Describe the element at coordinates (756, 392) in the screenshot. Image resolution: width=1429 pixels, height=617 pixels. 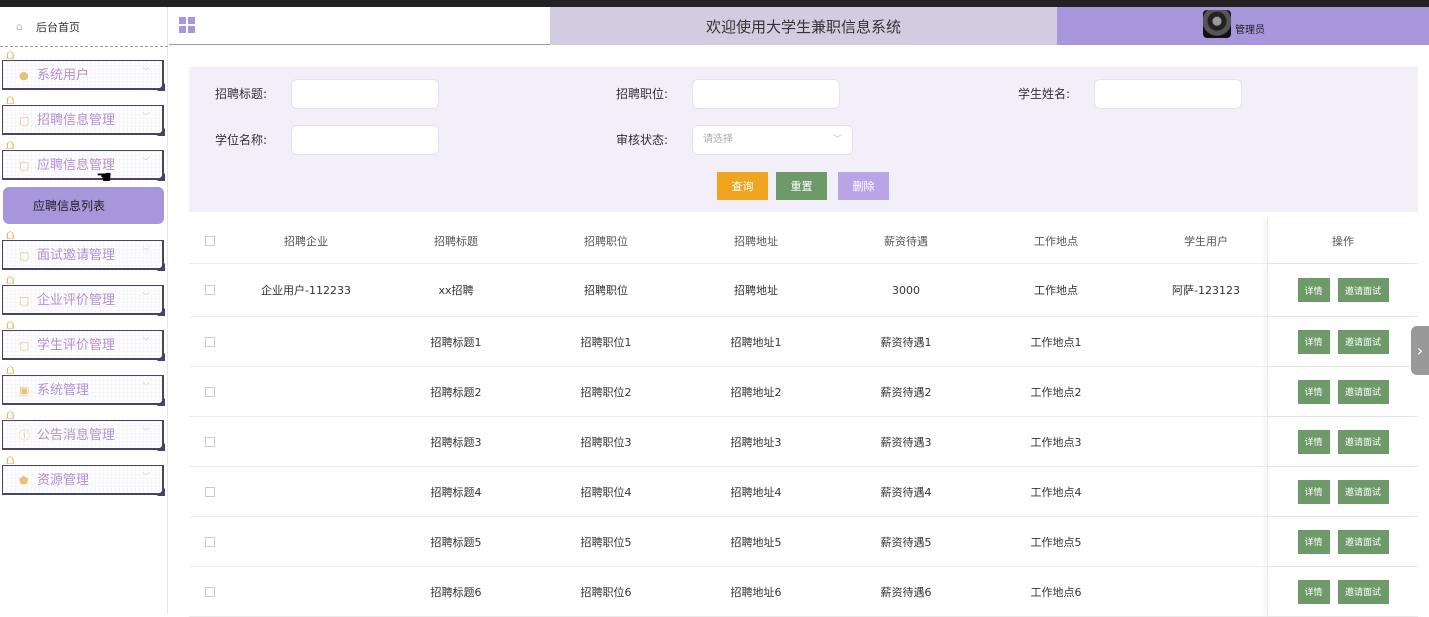
I see `cell-address: 招聘地址2` at that location.